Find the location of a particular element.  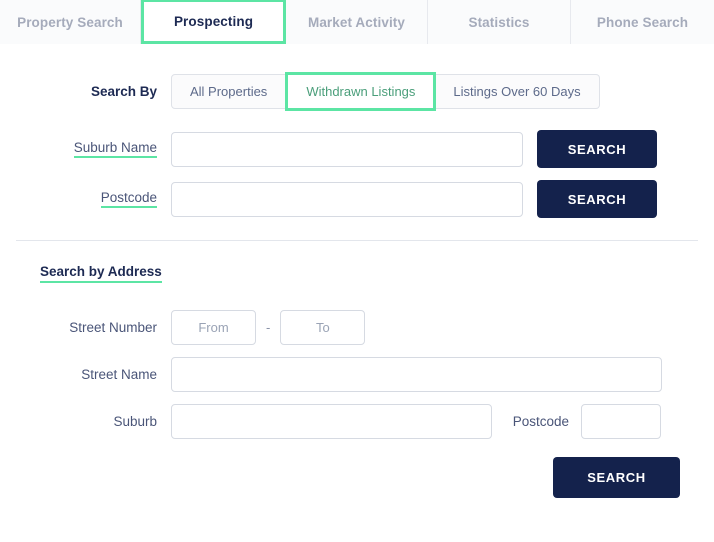

suburb-name-label-text: Suburb Name is located at coordinates (115, 149).